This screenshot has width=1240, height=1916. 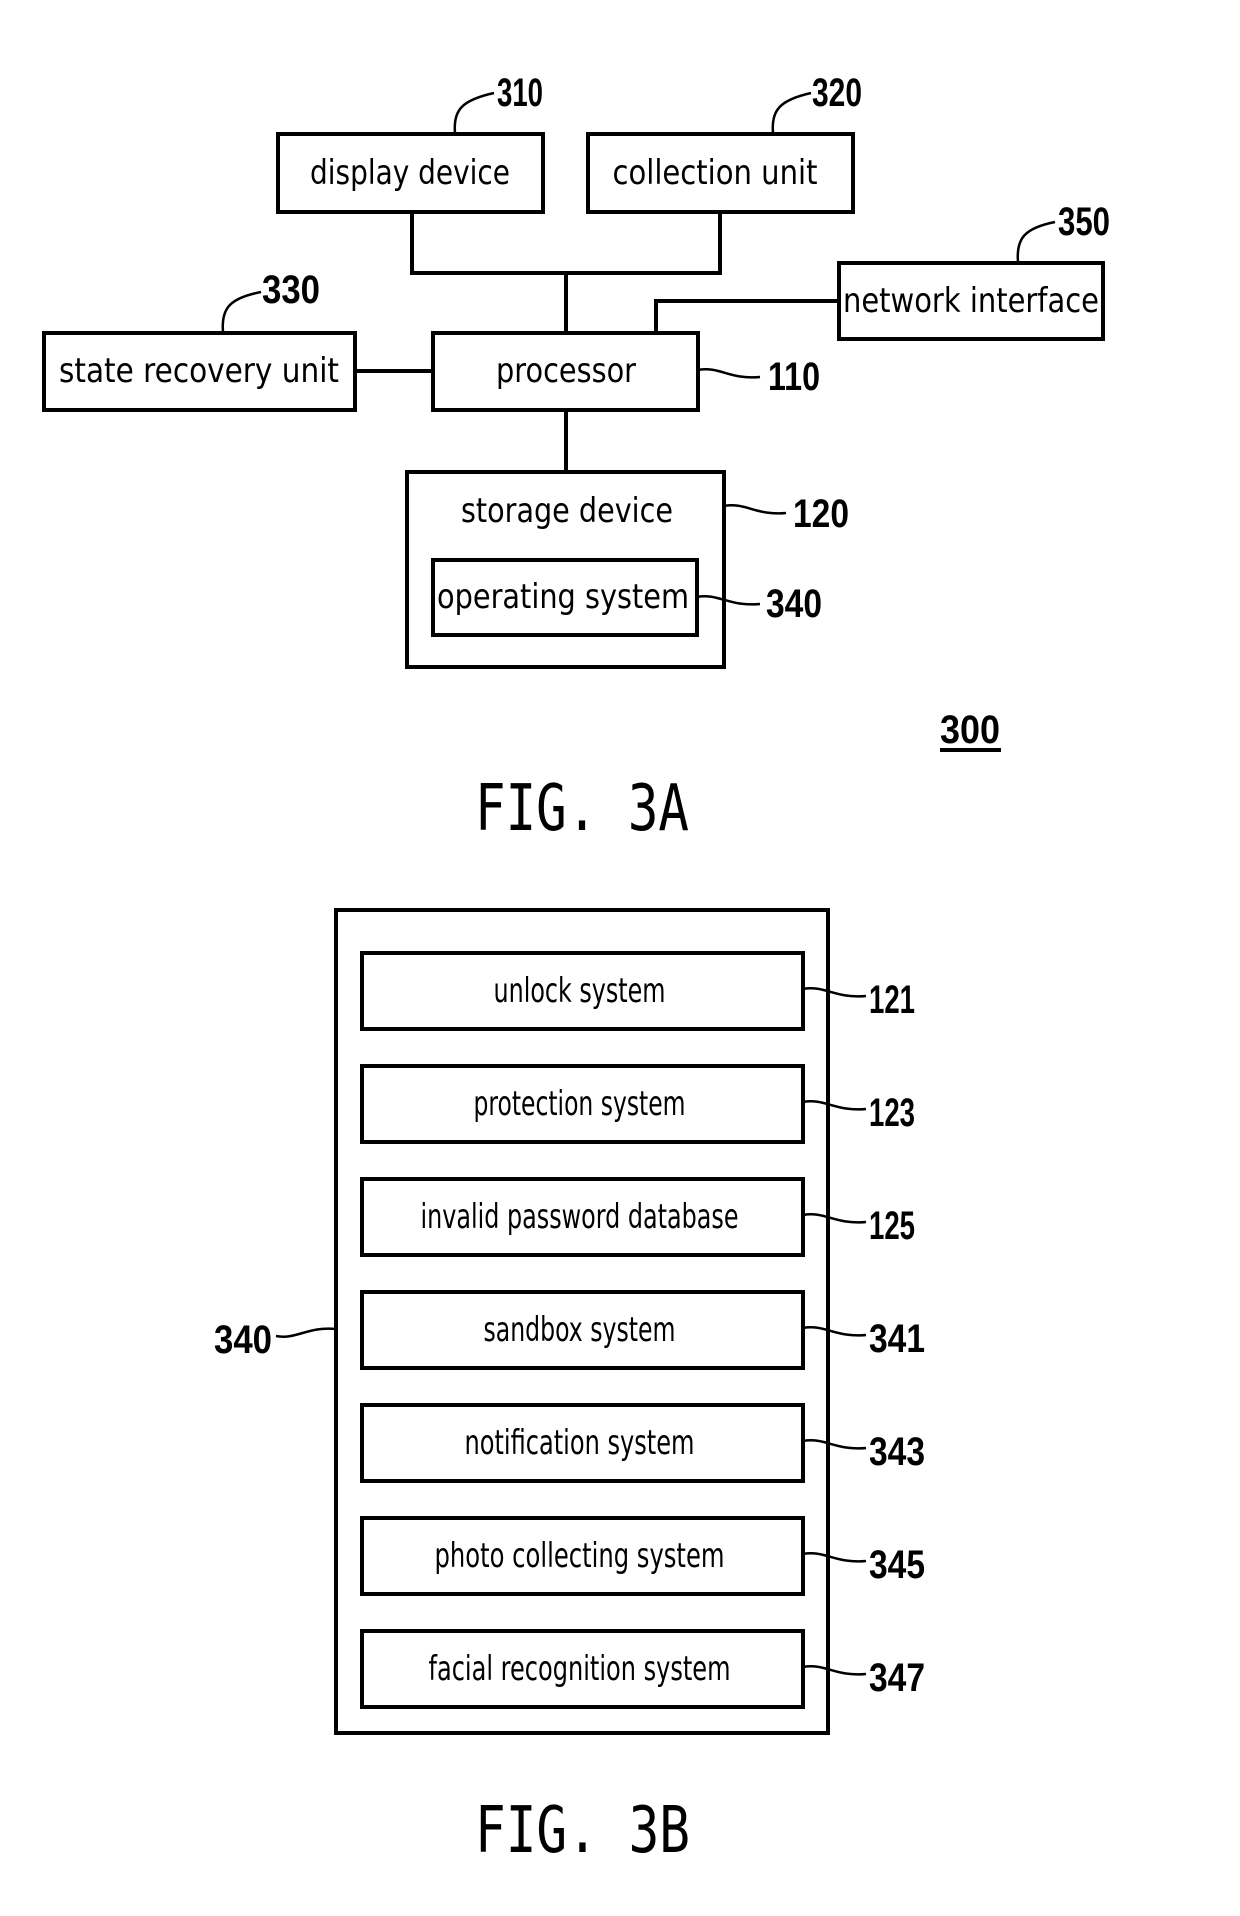 I want to click on block-collection-unit: collection unit 320, so click(x=724, y=142).